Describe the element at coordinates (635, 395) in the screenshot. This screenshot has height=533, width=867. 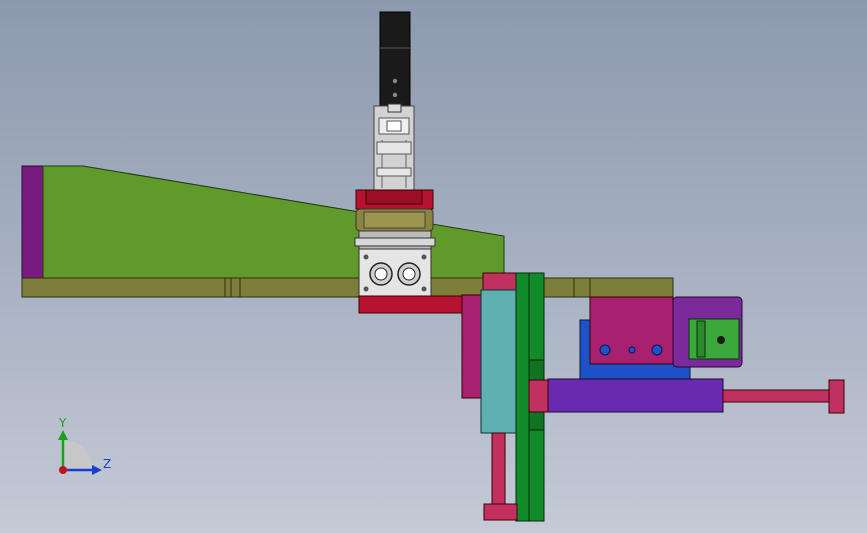
I see `violet-bar` at that location.